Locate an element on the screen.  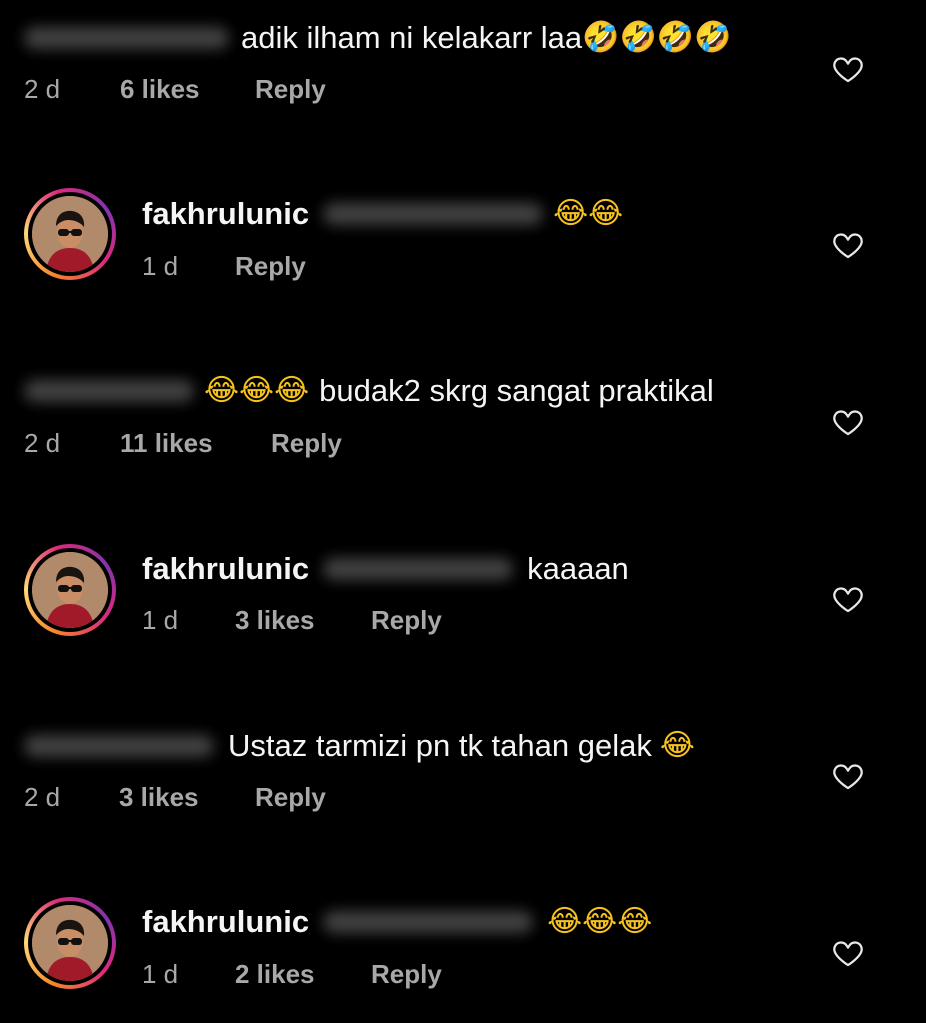
comment-body: 😂😂😂 budak2 skrg sangat praktikal is located at coordinates (369, 391).